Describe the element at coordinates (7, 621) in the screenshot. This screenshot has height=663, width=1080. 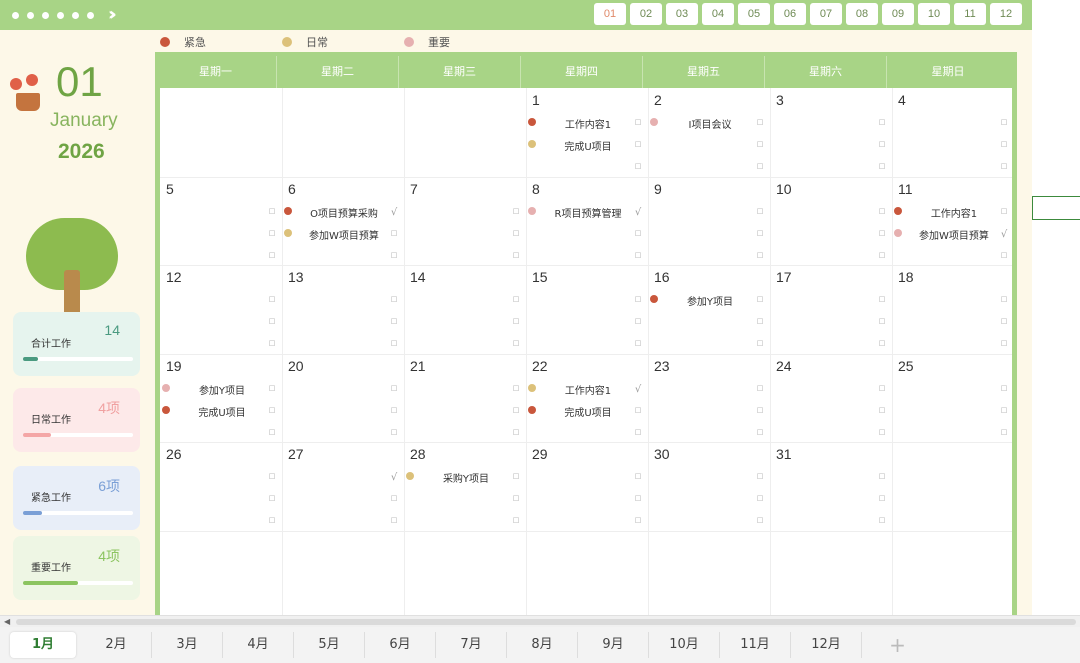
I see `scroll-left-icon: ◀` at that location.